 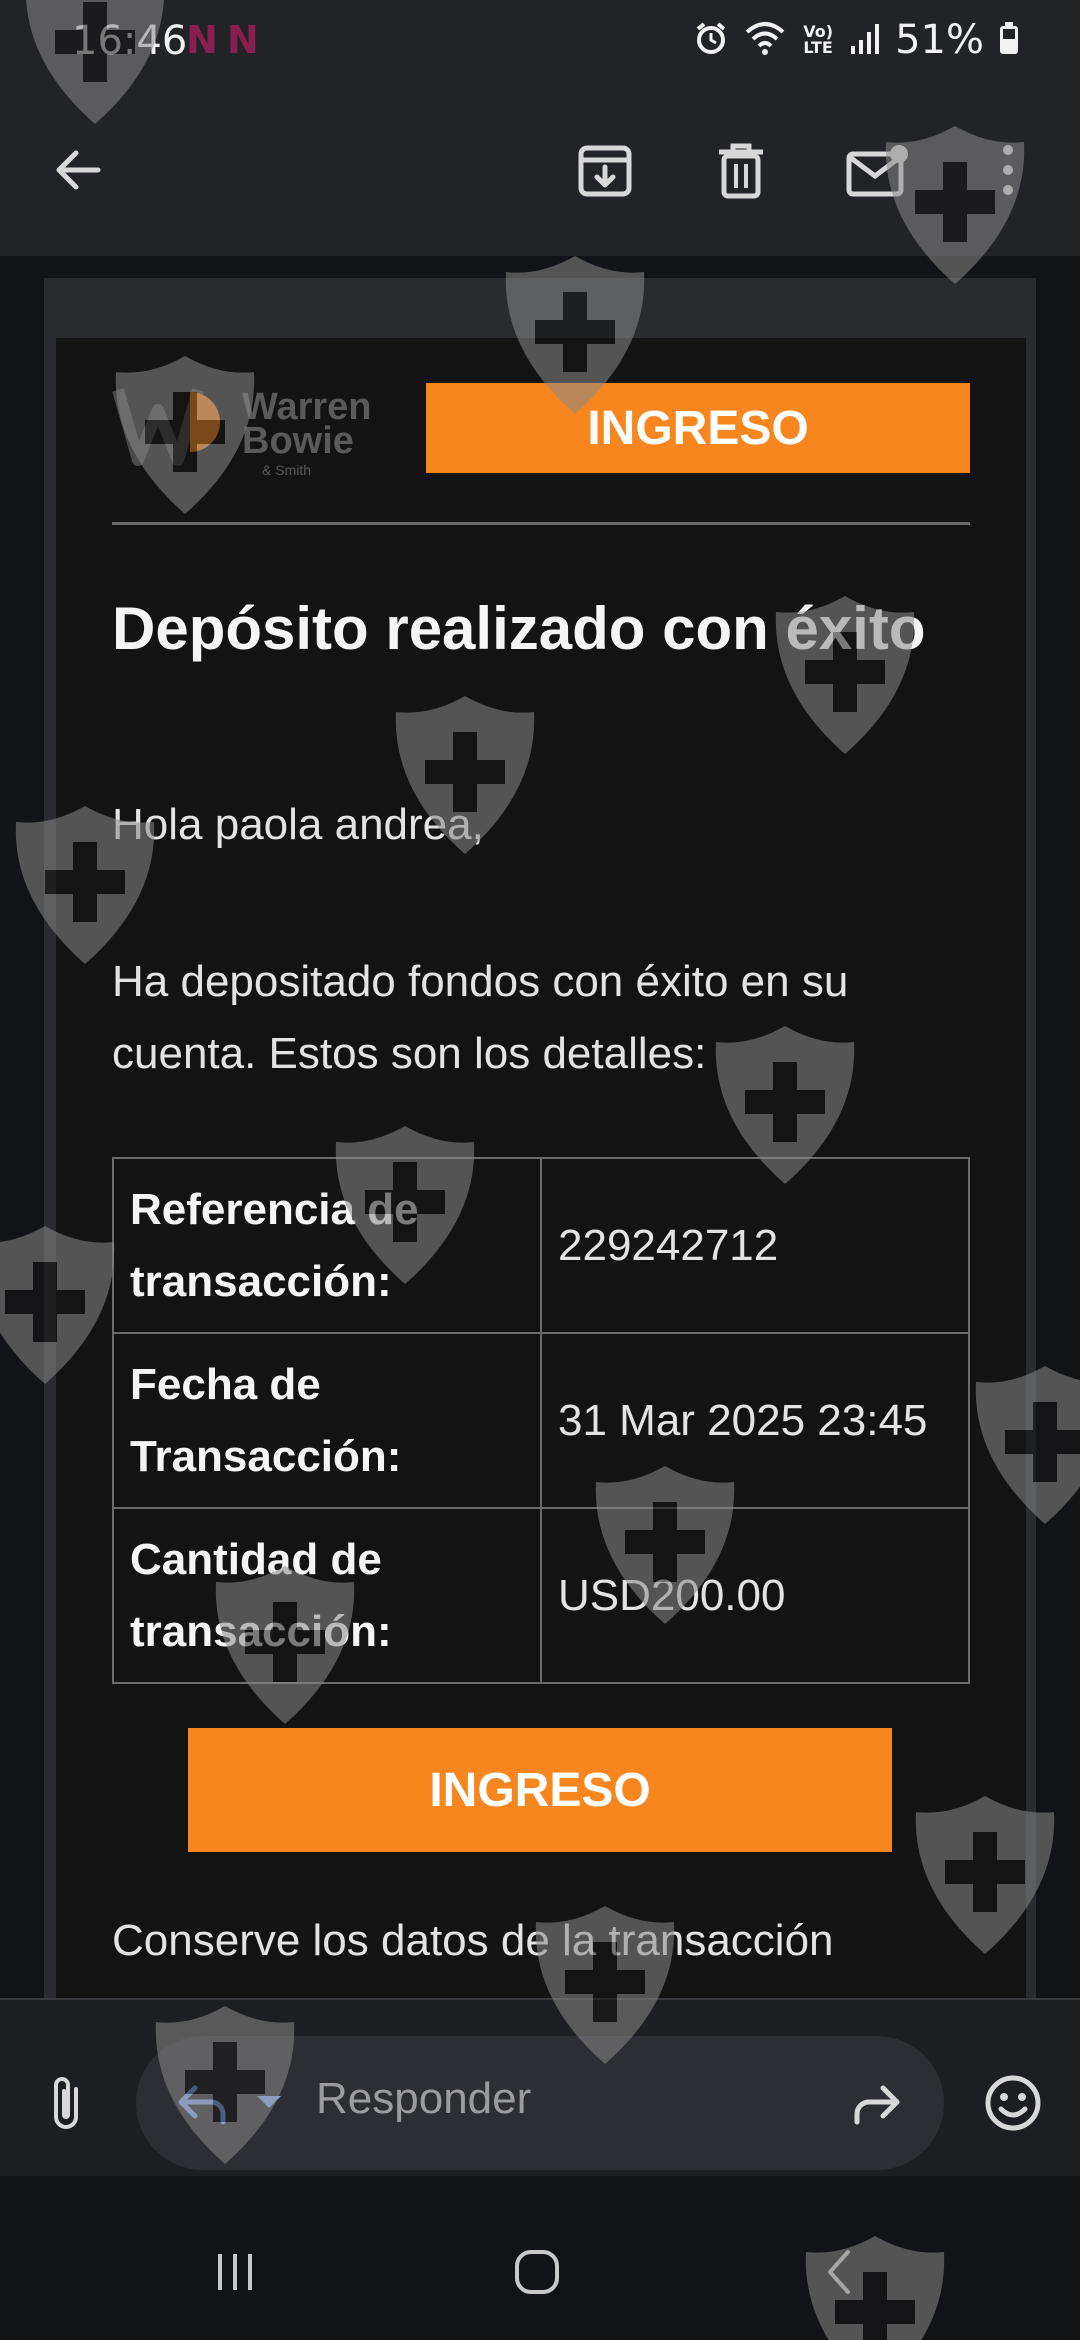 I want to click on table-row: Referencia de transacción: 229242712, so click(x=541, y=1245).